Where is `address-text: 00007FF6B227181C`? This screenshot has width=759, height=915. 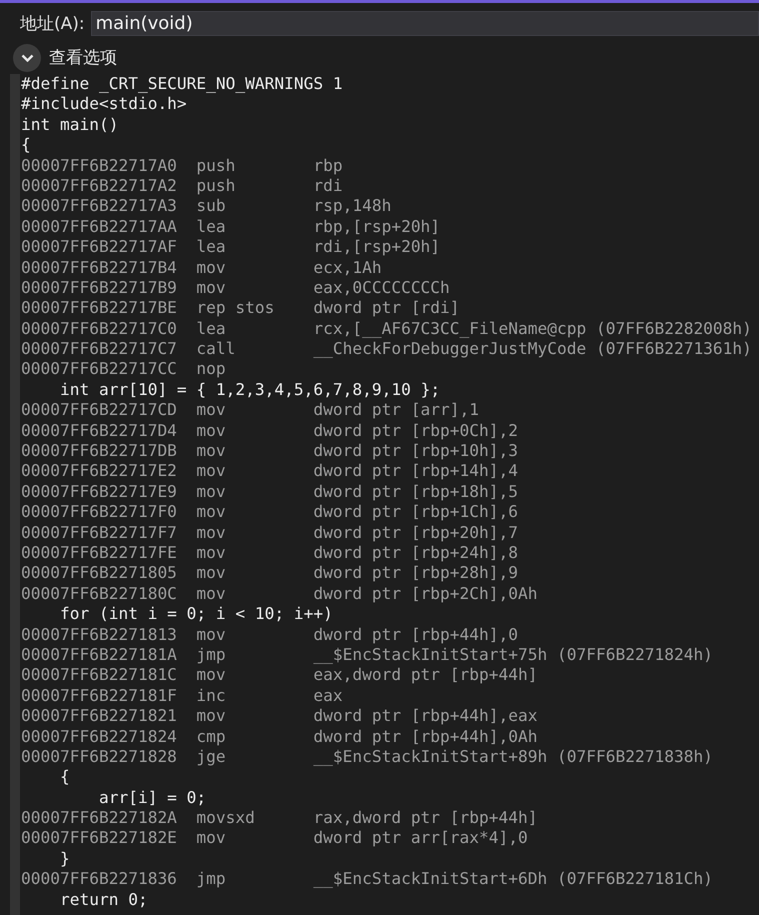
address-text: 00007FF6B227181C is located at coordinates (99, 675).